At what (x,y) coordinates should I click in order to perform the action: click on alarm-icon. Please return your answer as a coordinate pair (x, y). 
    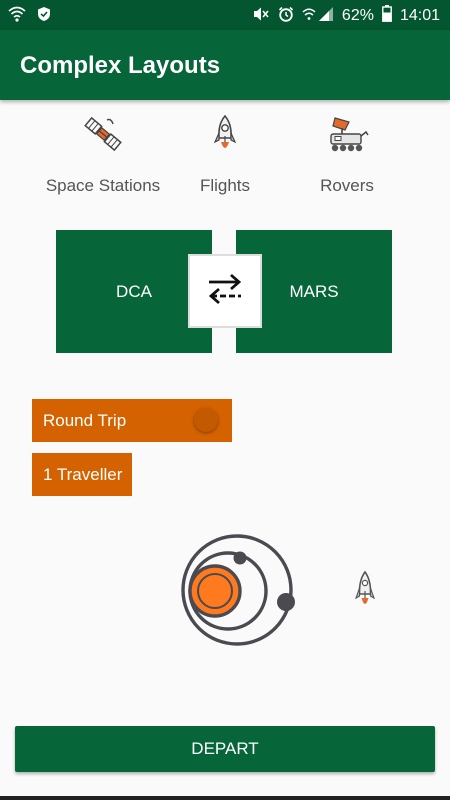
    Looking at the image, I should click on (286, 16).